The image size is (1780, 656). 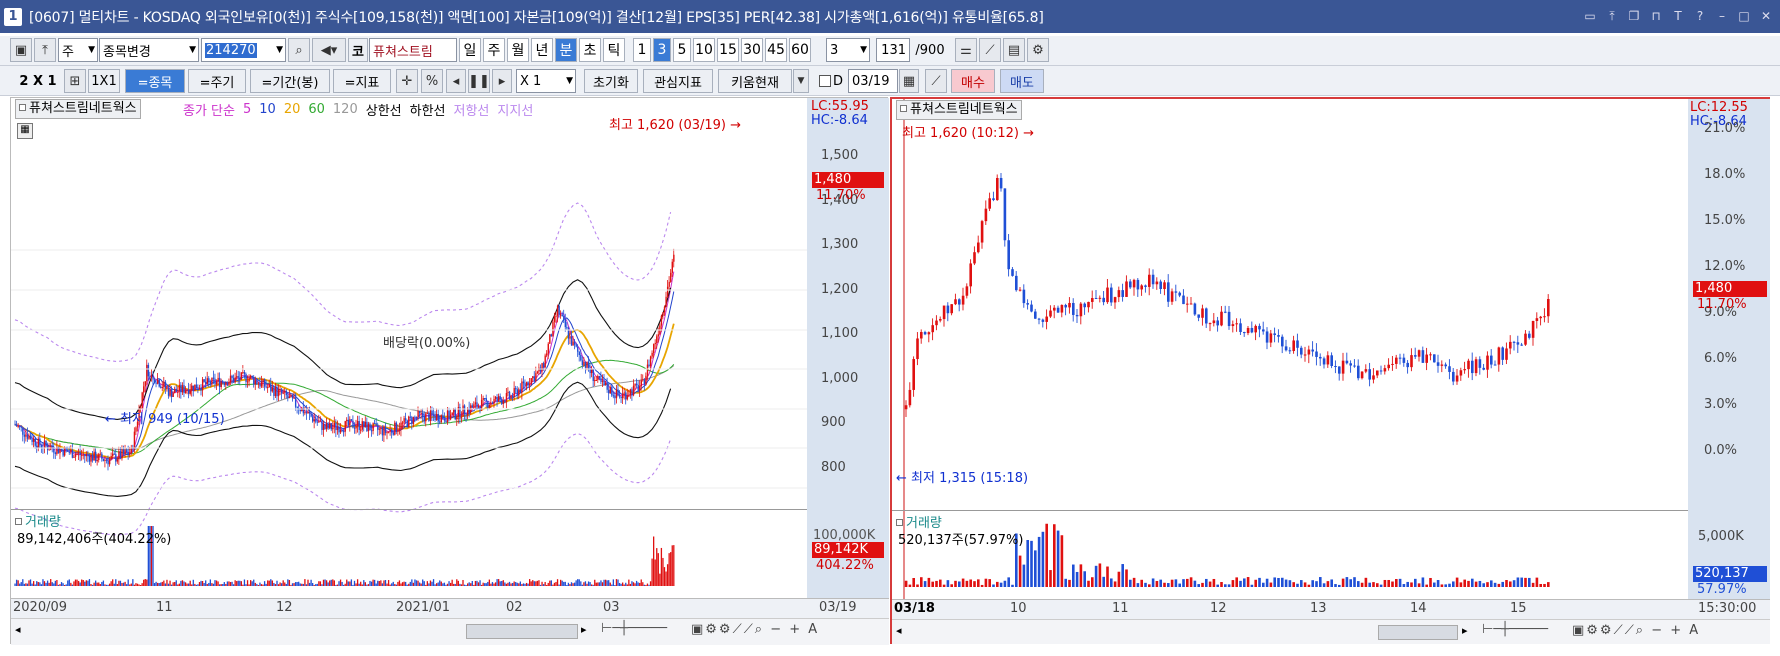 What do you see at coordinates (801, 81) in the screenshot?
I see `kiwoom-dropdown-icon: ▼` at bounding box center [801, 81].